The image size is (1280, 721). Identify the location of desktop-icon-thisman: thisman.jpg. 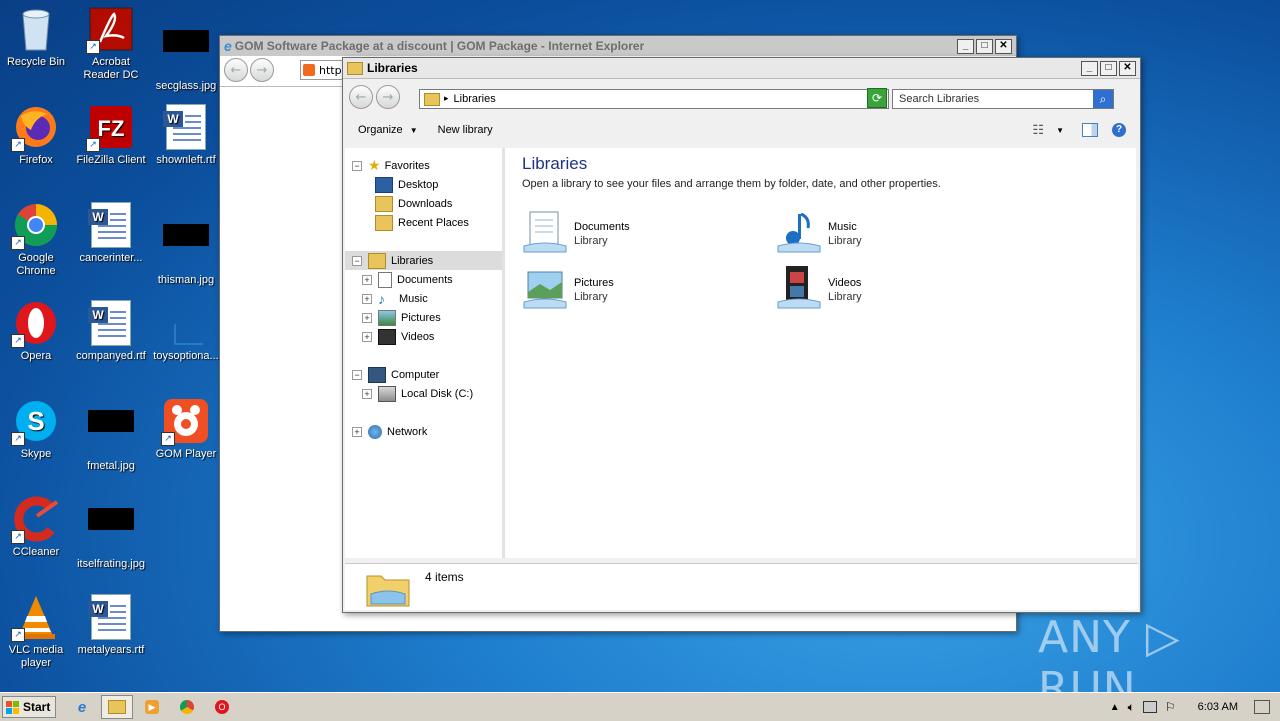
(186, 244).